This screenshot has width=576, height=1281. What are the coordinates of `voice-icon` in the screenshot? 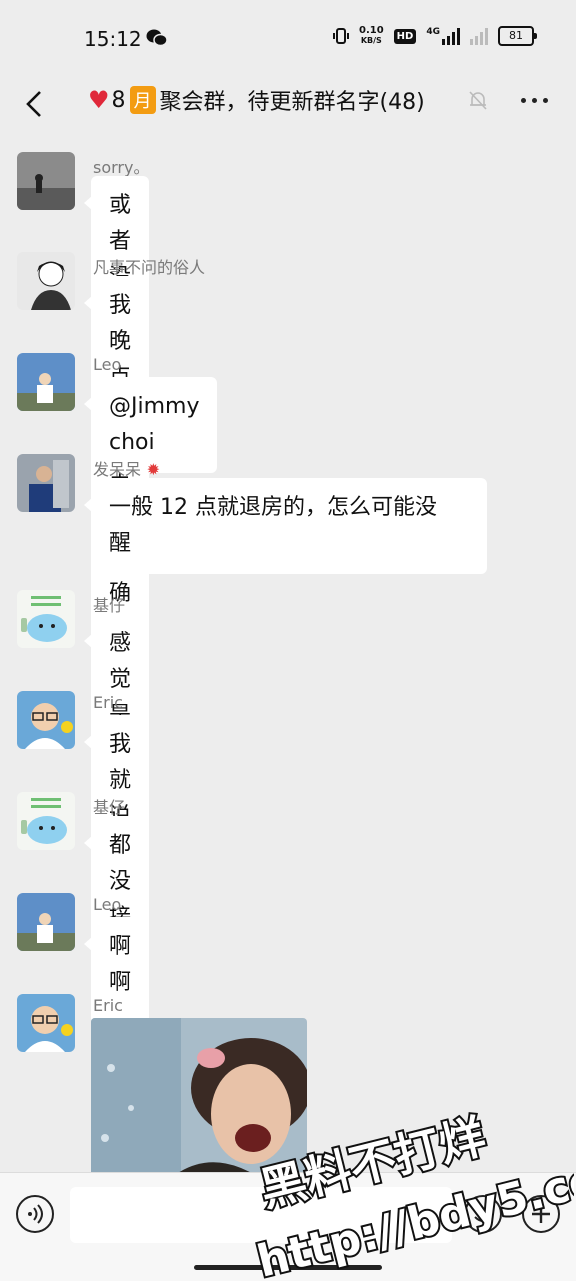 It's located at (35, 1214).